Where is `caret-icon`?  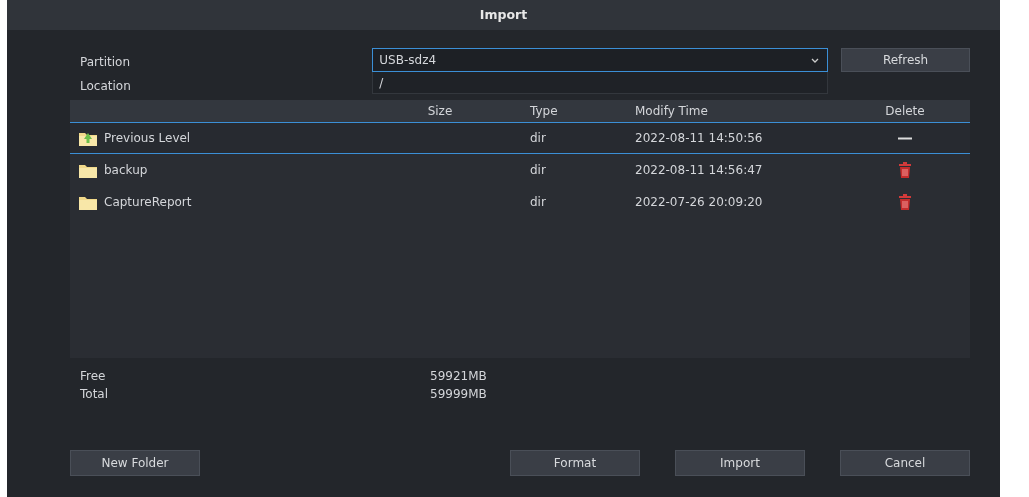 caret-icon is located at coordinates (815, 60).